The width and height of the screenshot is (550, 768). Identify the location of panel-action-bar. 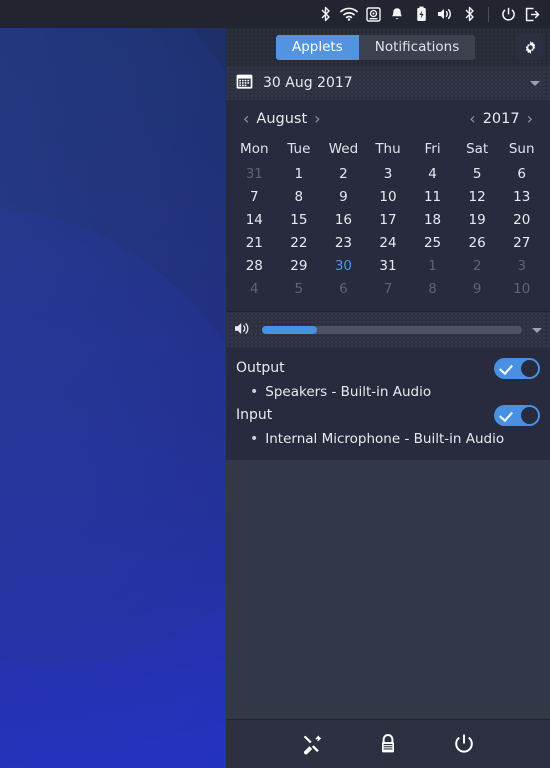
(388, 743).